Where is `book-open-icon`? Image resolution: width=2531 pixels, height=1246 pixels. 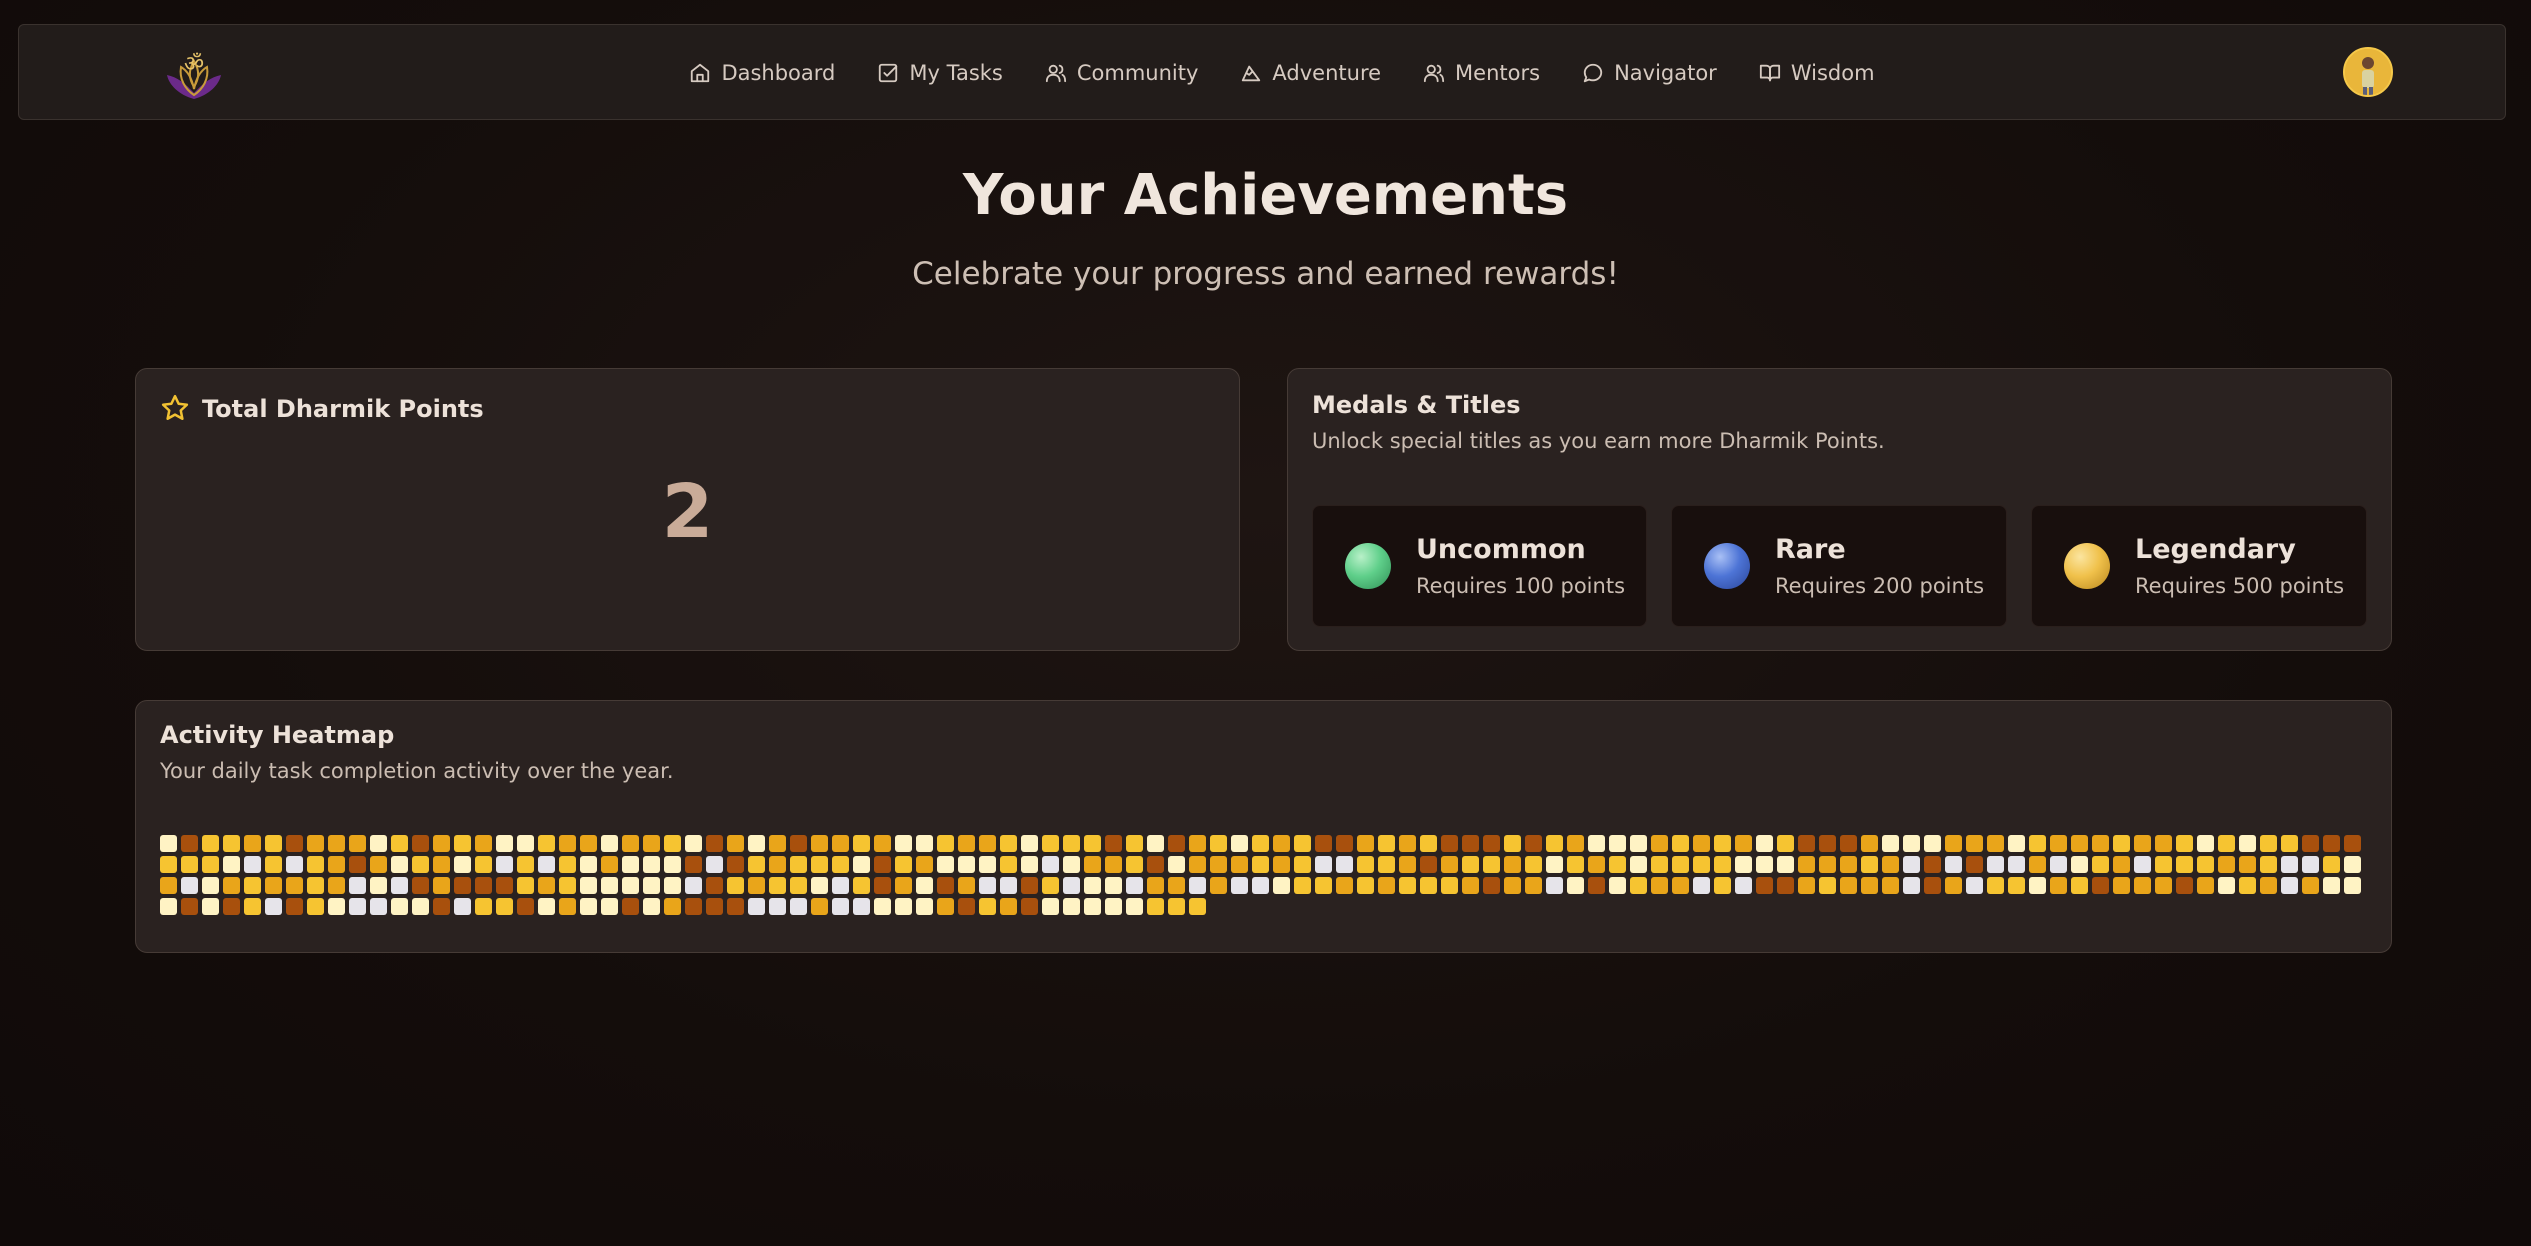 book-open-icon is located at coordinates (1769, 73).